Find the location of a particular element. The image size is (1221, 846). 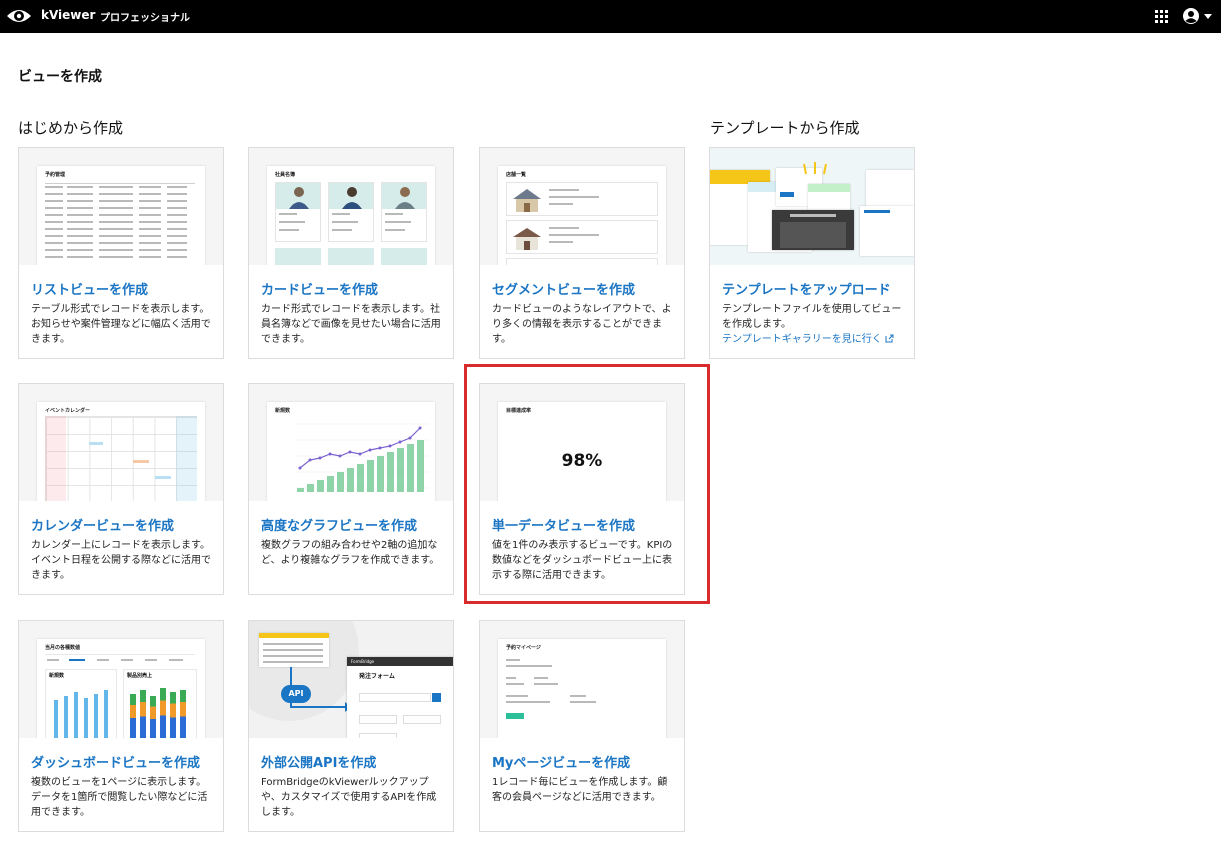

graph-view-preview: 新規数 is located at coordinates (351, 442).